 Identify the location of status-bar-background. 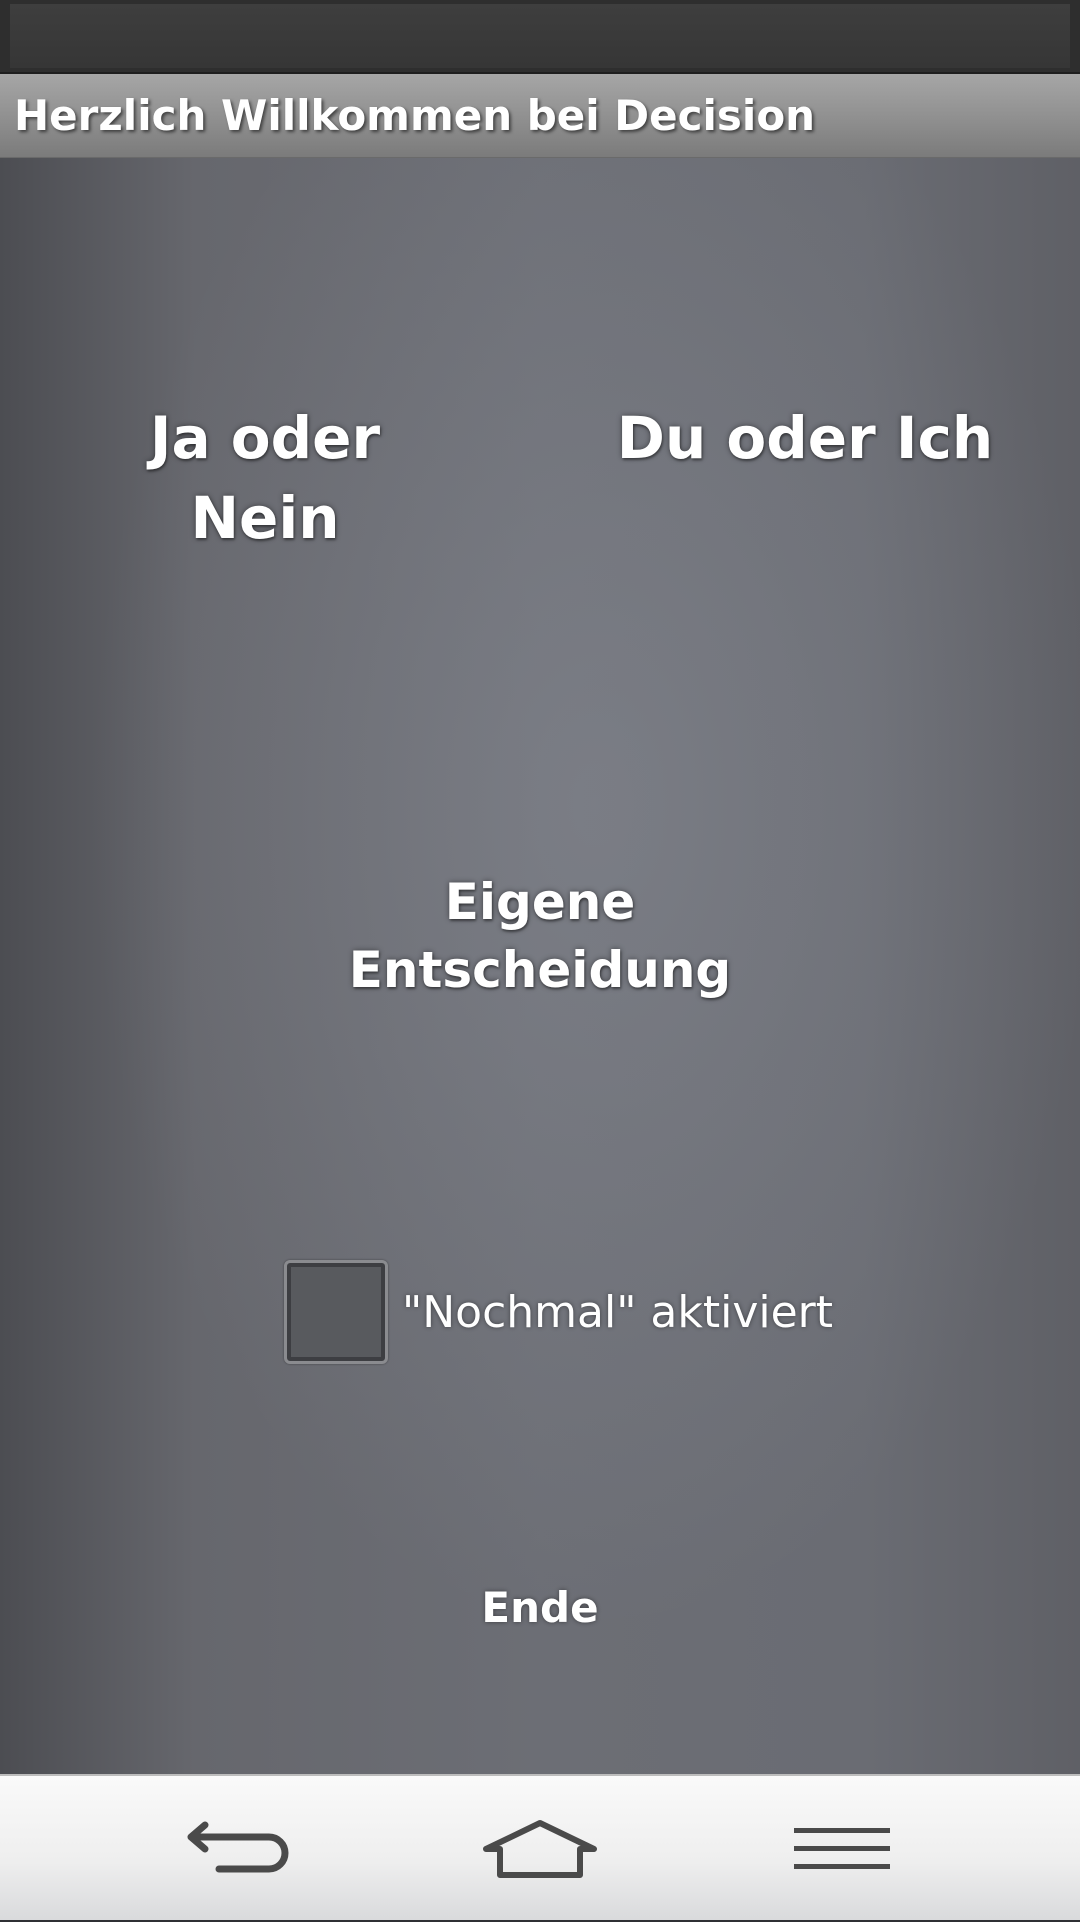
(540, 36).